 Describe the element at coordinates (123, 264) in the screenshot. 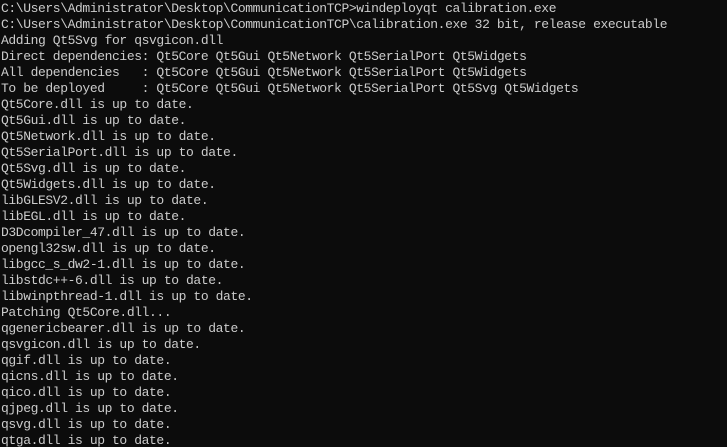

I see `output-line: libgcc_s_dw2-1.dll is up to date.` at that location.